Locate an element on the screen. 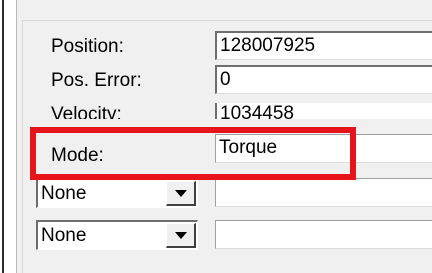  mode-field: Torque is located at coordinates (323, 148).